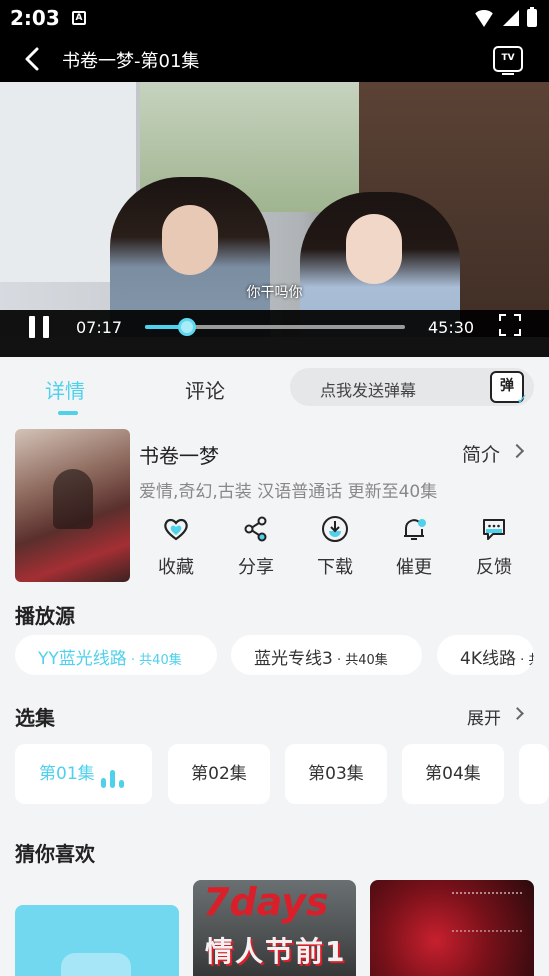  Describe the element at coordinates (274, 293) in the screenshot. I see `video-subtitle: 你干吗你` at that location.